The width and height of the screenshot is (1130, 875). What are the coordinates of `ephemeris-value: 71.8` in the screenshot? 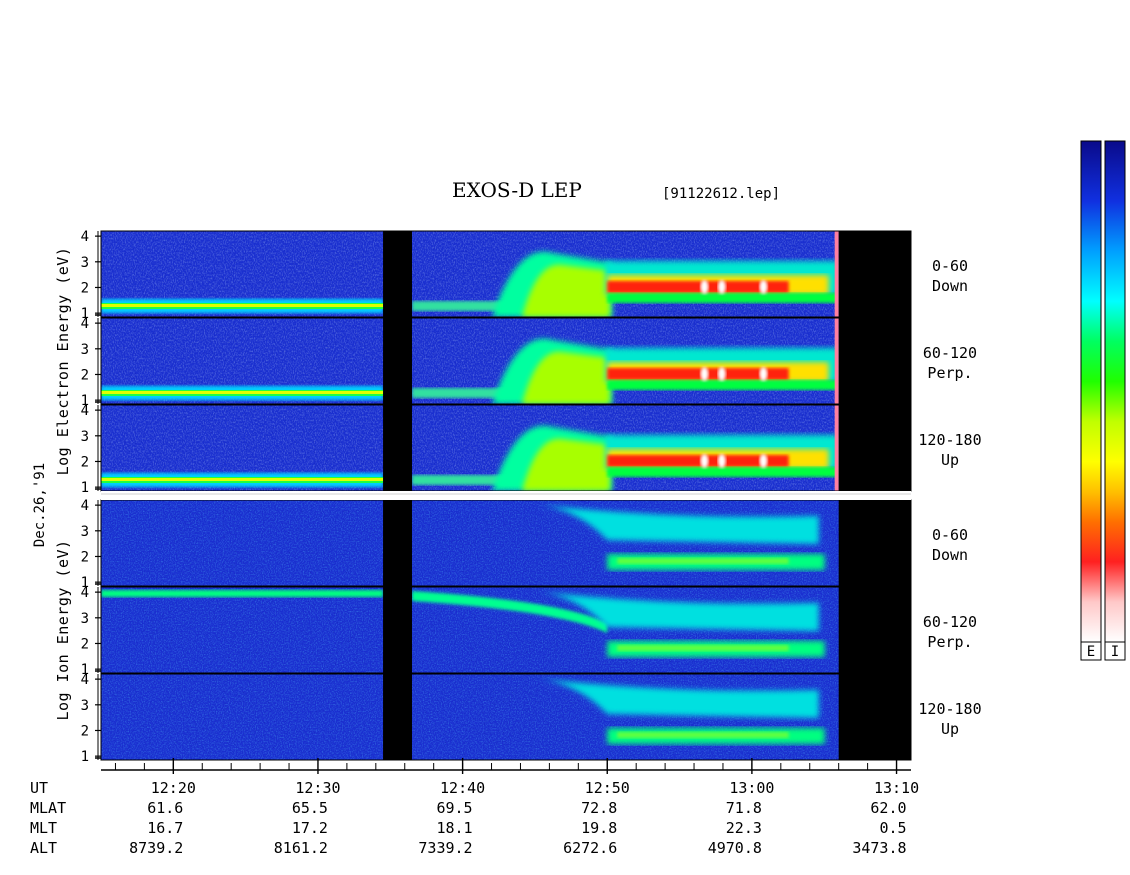 It's located at (744, 808).